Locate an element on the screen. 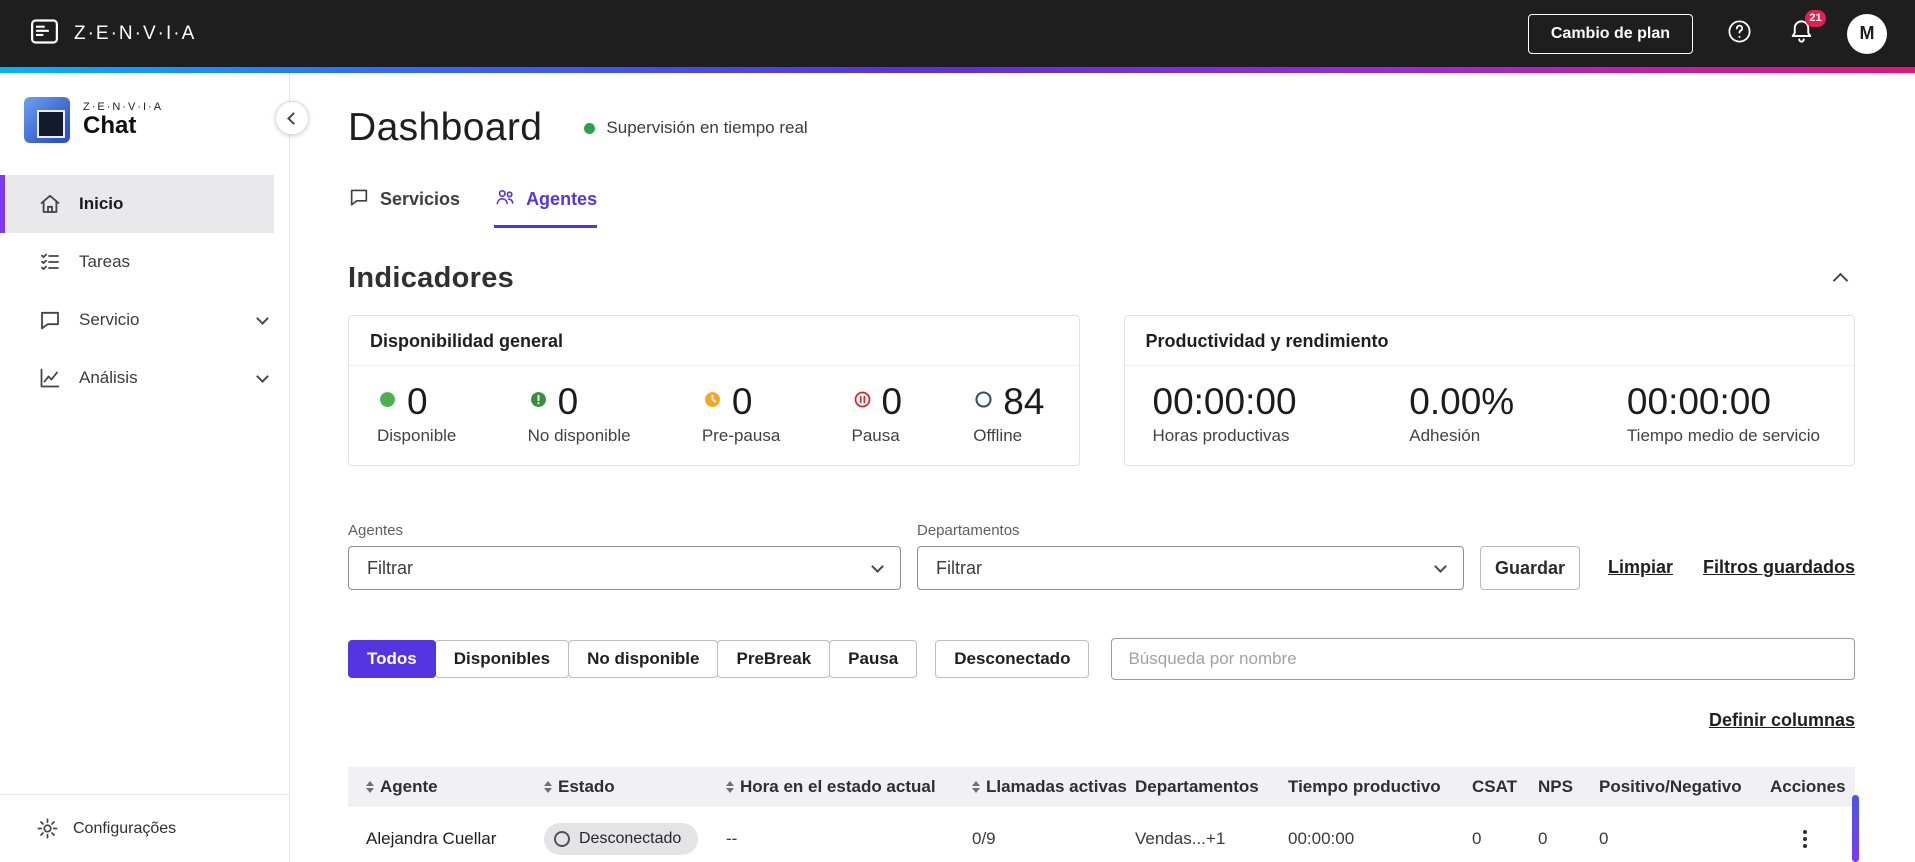  column-header-csat: CSAT is located at coordinates (1495, 786).